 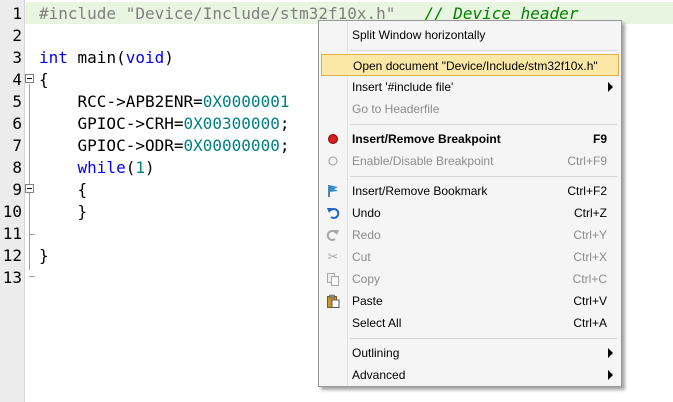 I want to click on keyword-while: while, so click(x=82, y=167).